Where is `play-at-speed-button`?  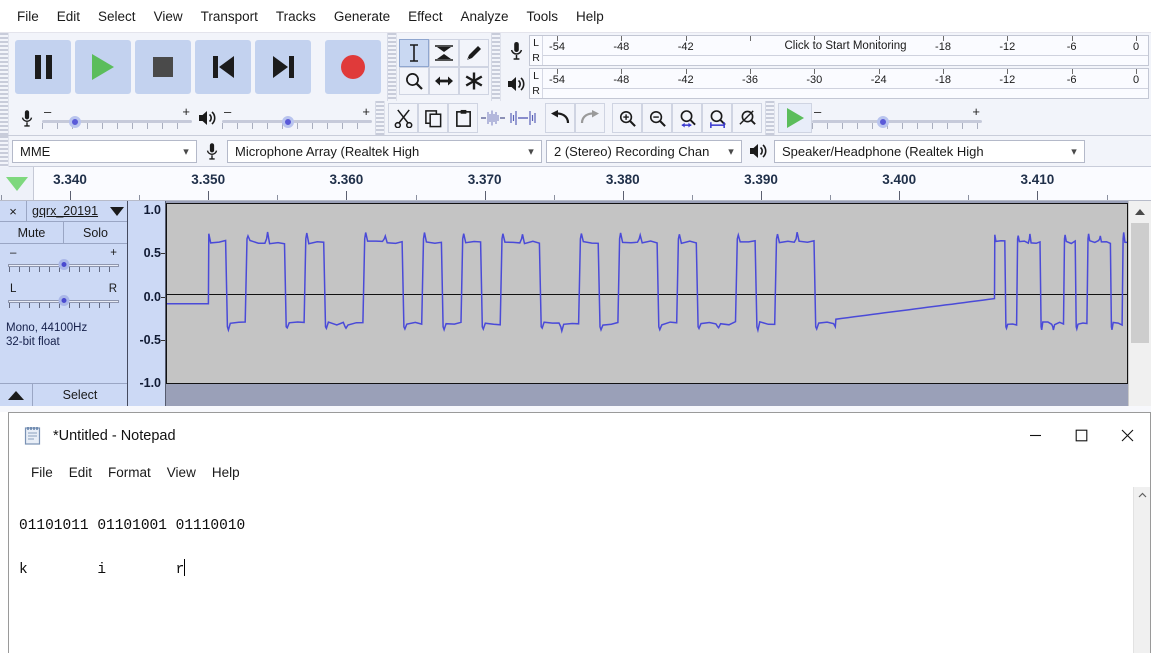 play-at-speed-button is located at coordinates (795, 118).